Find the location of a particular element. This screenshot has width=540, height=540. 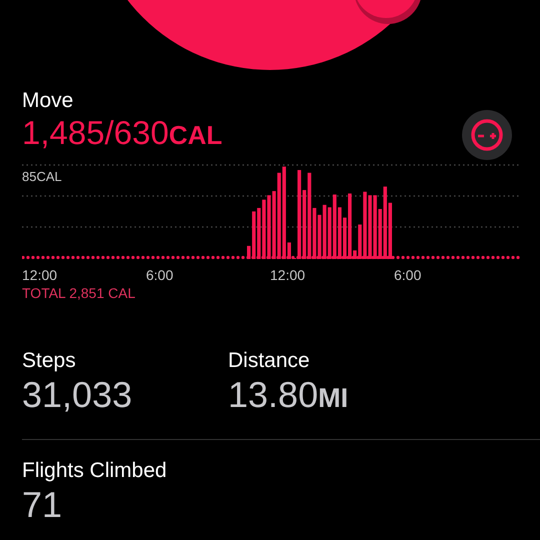

stat-unit: MI is located at coordinates (333, 398).